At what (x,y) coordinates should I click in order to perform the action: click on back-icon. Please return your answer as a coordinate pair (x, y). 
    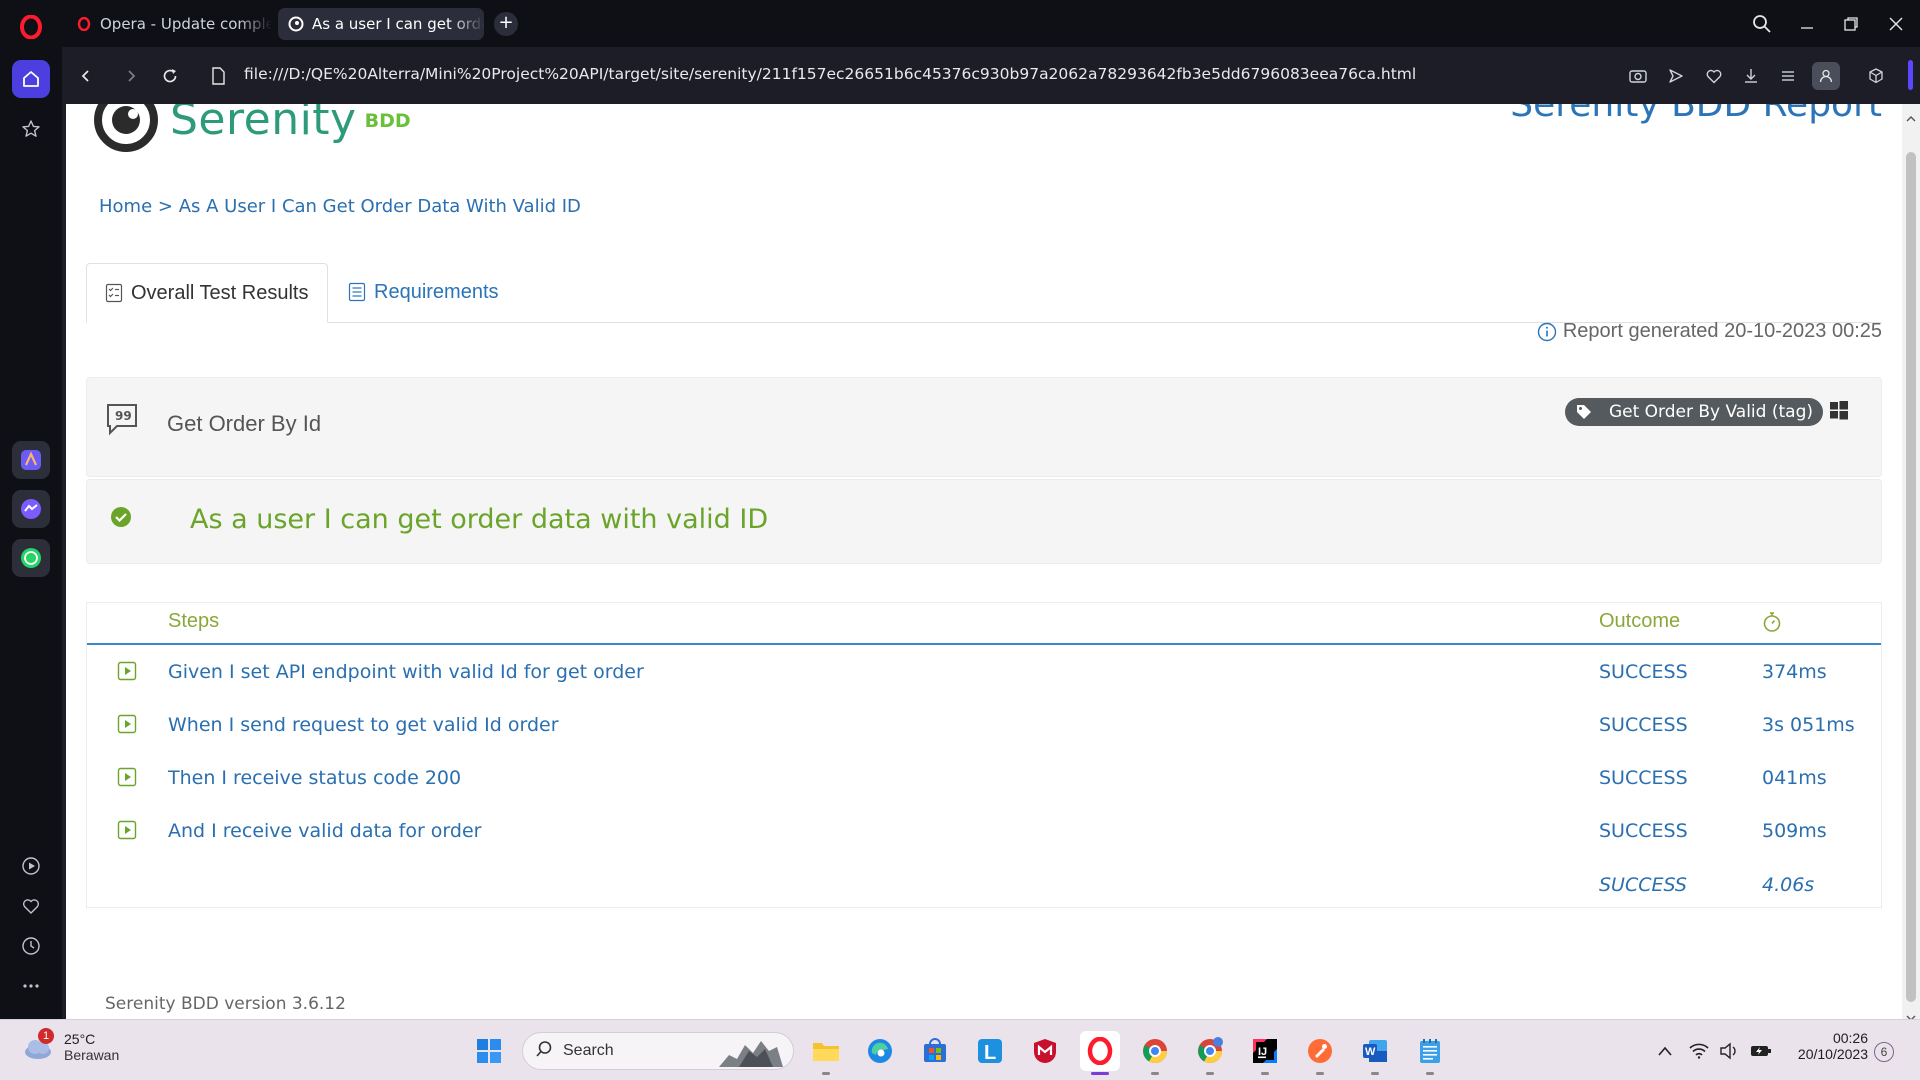
    Looking at the image, I should click on (86, 76).